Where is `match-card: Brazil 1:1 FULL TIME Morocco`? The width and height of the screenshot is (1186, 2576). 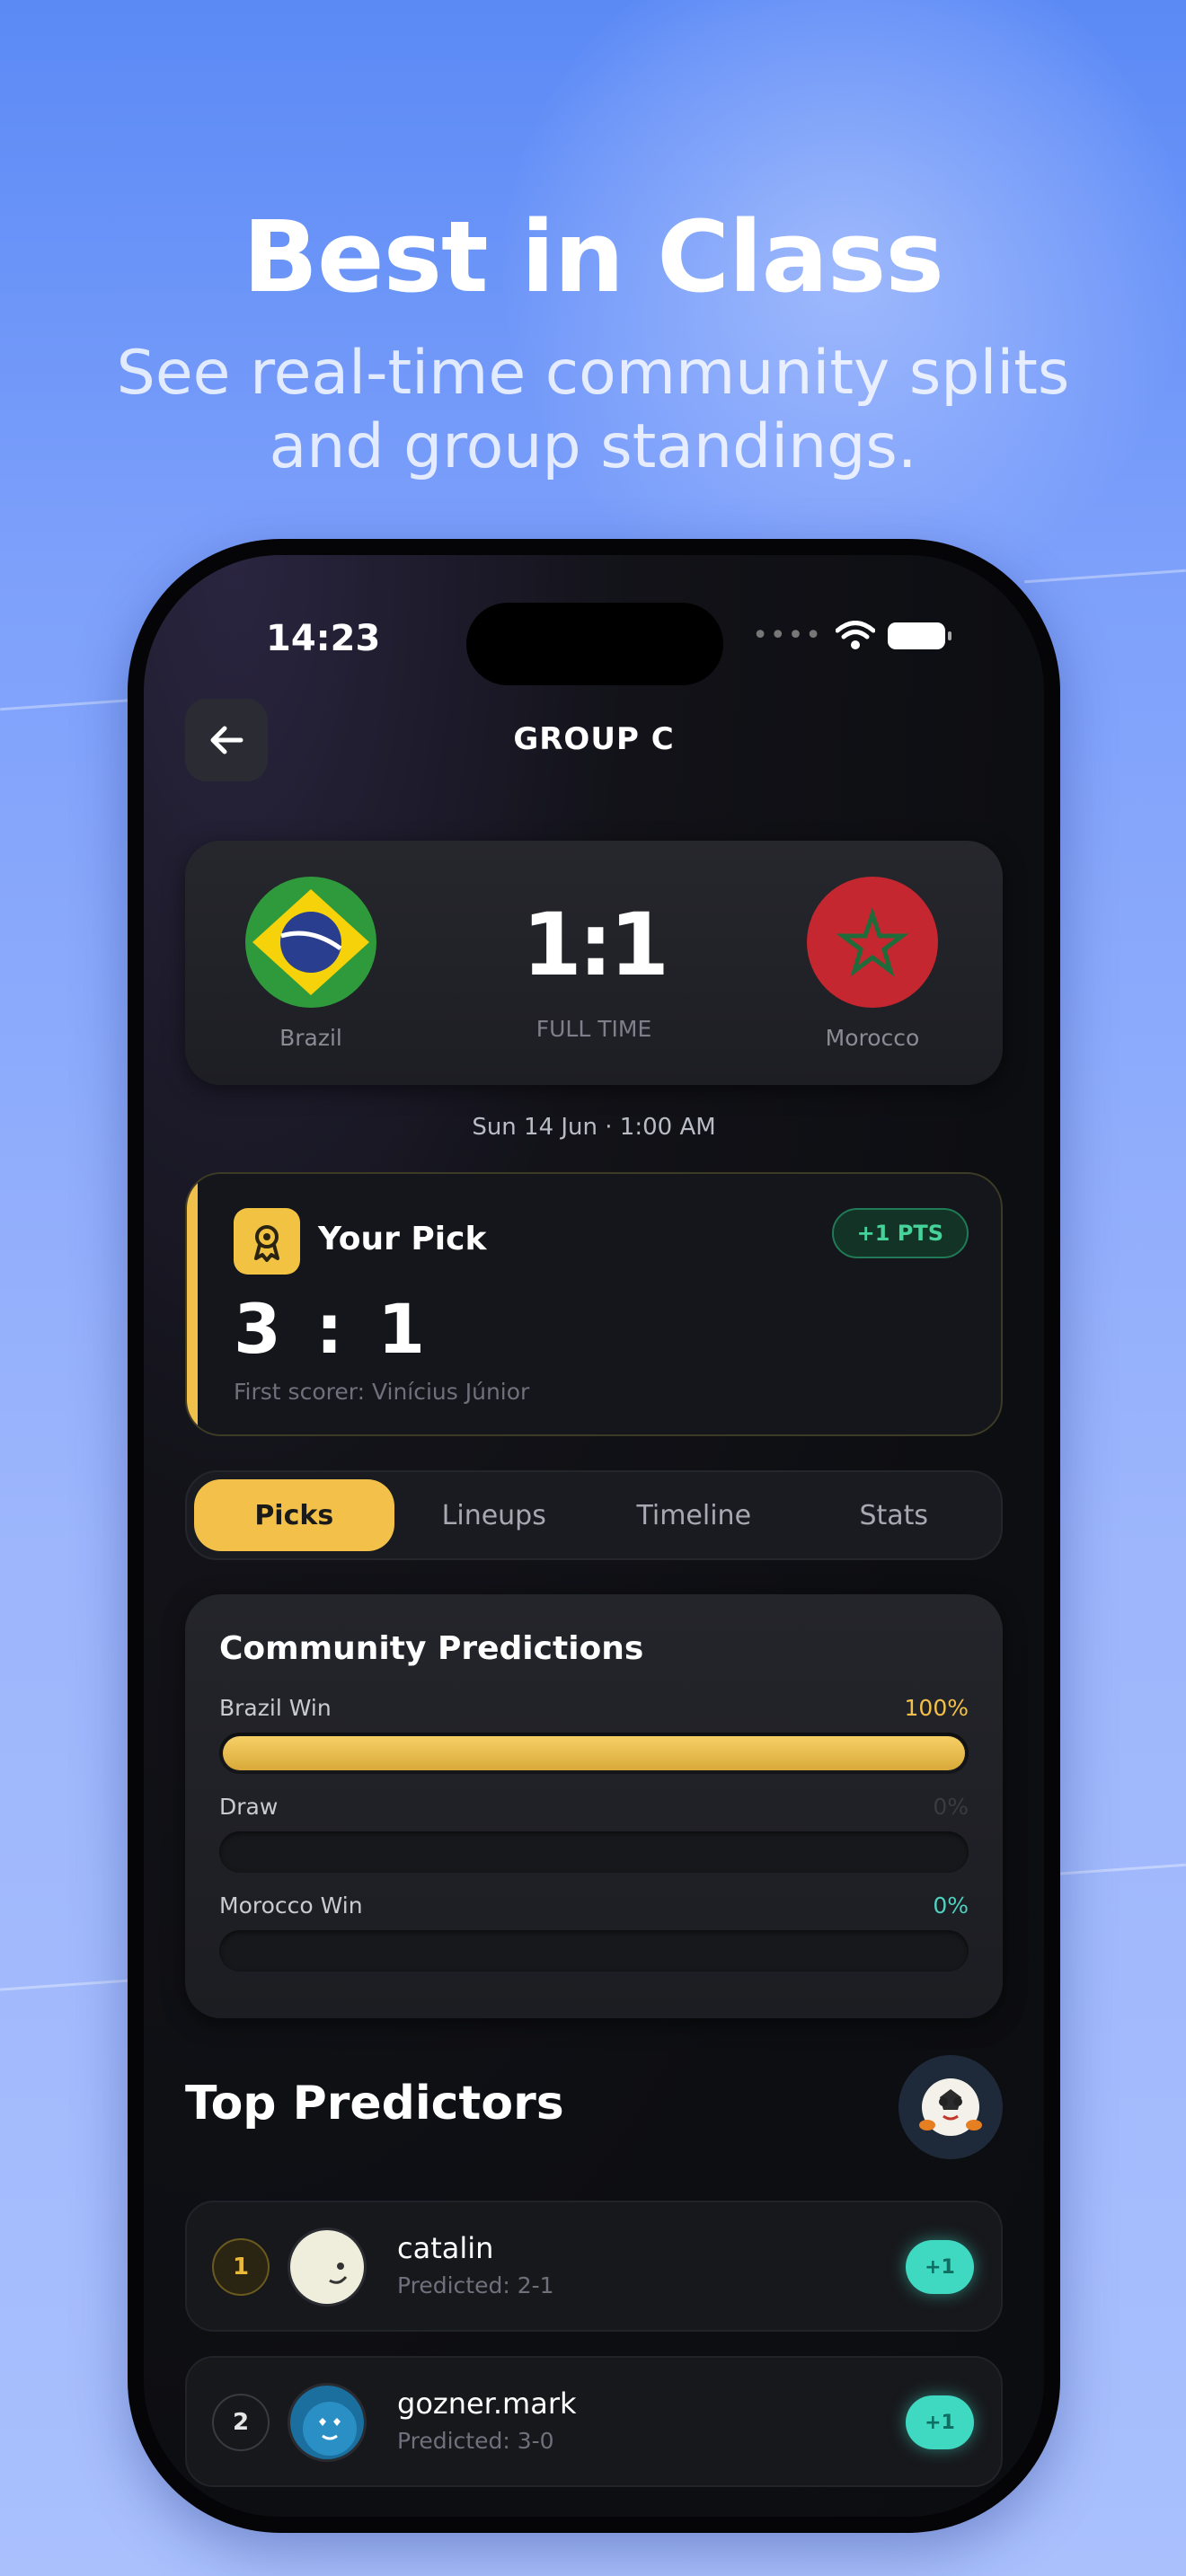
match-card: Brazil 1:1 FULL TIME Morocco is located at coordinates (594, 963).